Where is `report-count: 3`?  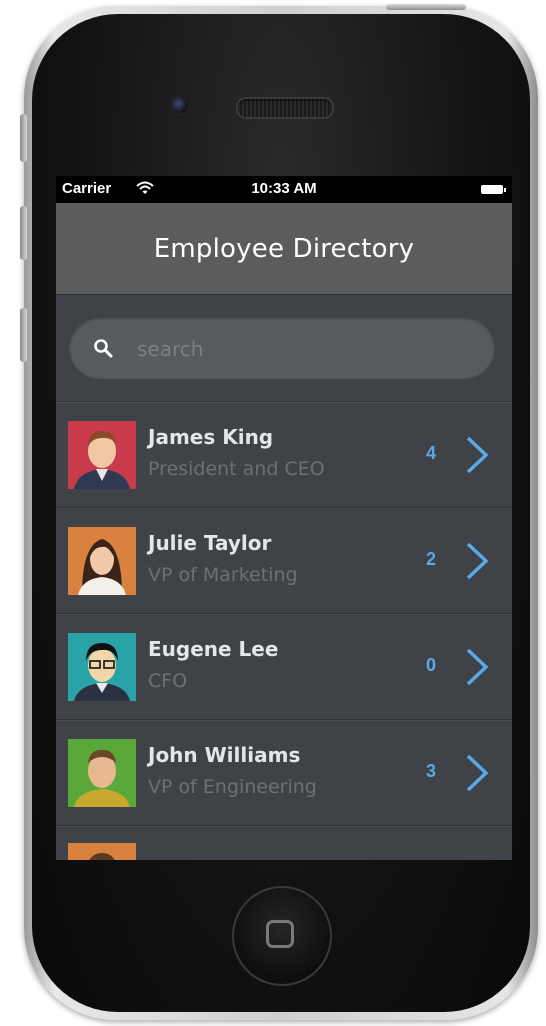 report-count: 3 is located at coordinates (431, 771).